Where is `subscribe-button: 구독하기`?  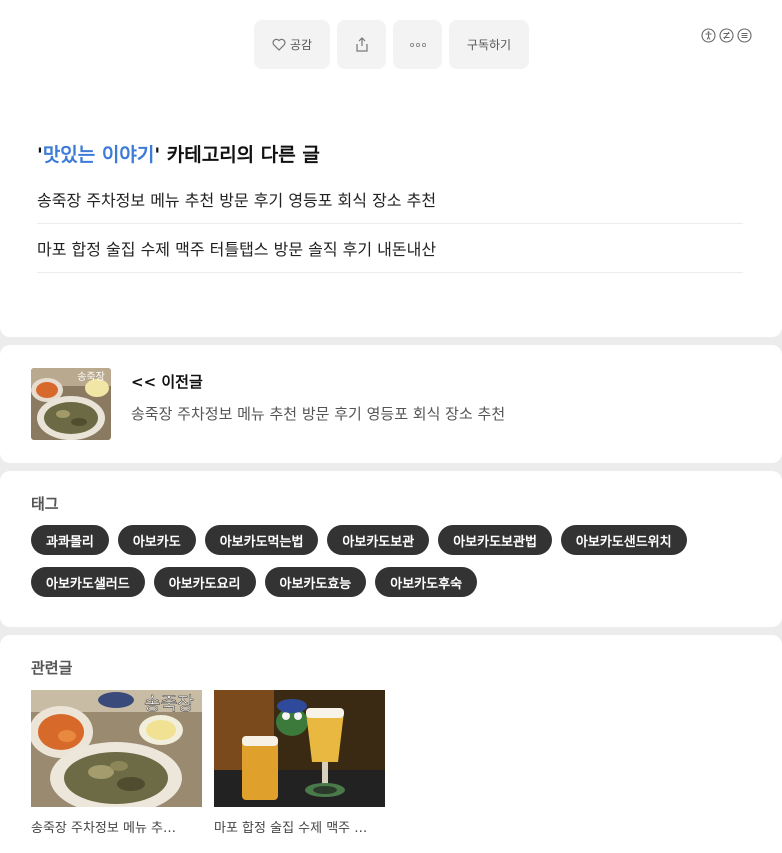 subscribe-button: 구독하기 is located at coordinates (489, 44).